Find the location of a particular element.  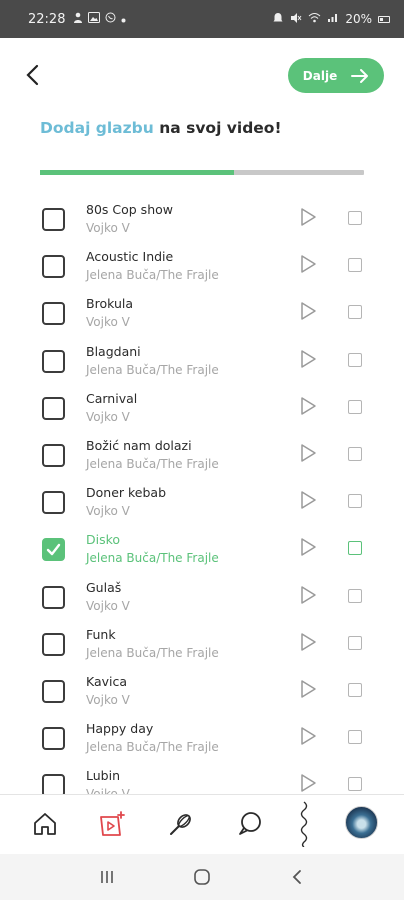

check-icon is located at coordinates (53, 550).